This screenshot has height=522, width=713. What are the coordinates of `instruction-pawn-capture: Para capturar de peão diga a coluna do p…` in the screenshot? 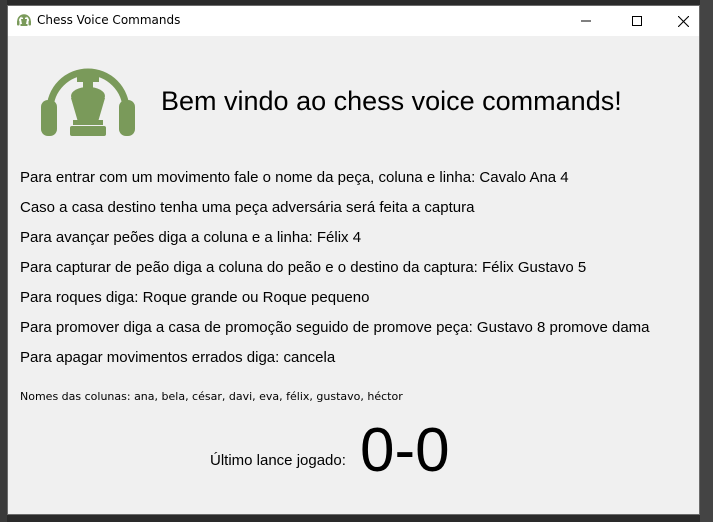 It's located at (303, 267).